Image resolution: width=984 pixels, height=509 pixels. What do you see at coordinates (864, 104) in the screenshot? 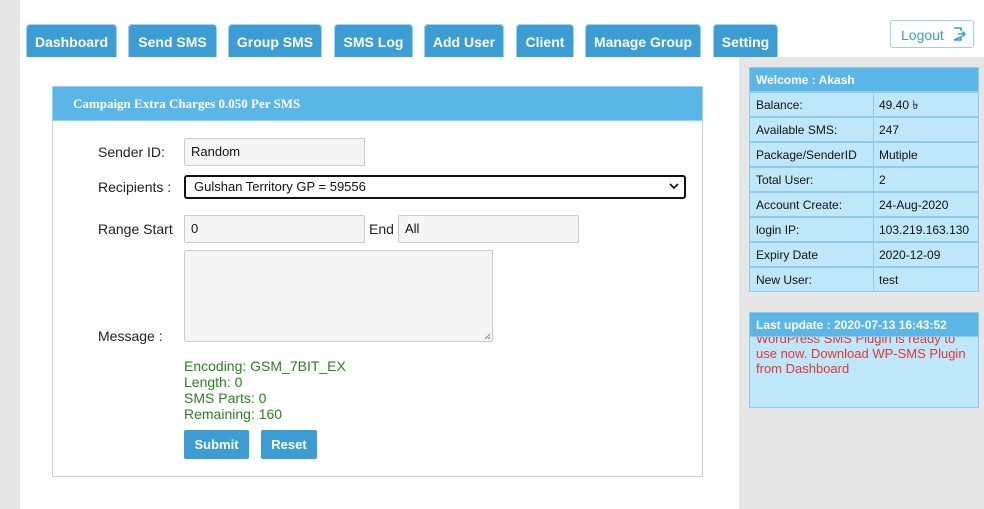
I see `sidebar-row-balance: Balance: 49.40 ৳` at bounding box center [864, 104].